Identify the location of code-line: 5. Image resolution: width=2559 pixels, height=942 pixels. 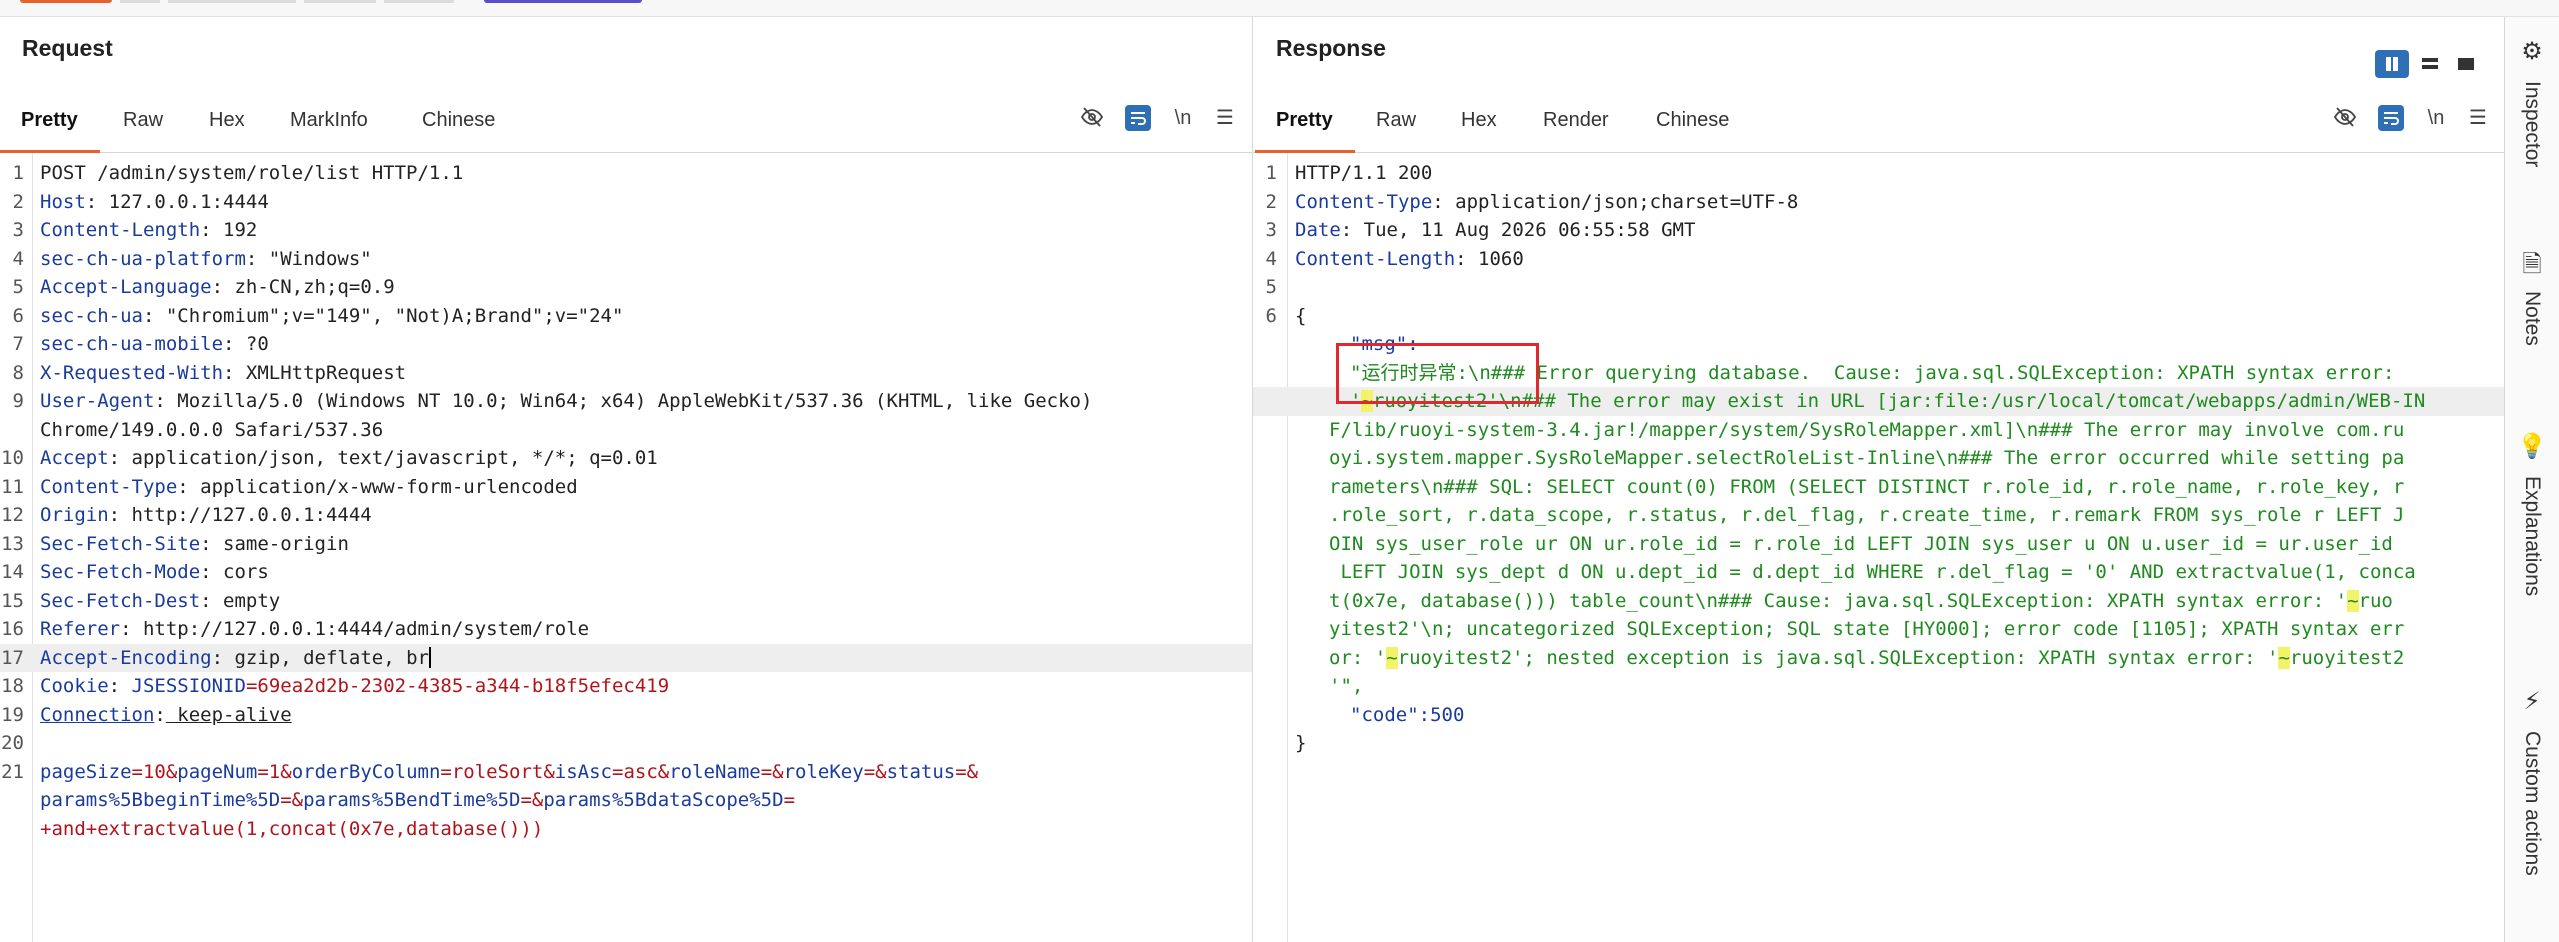
(1879, 287).